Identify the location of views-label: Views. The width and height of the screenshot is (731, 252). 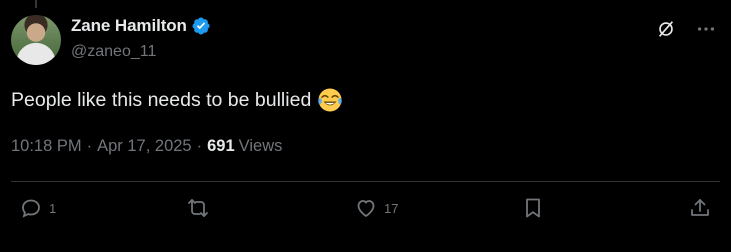
(260, 146).